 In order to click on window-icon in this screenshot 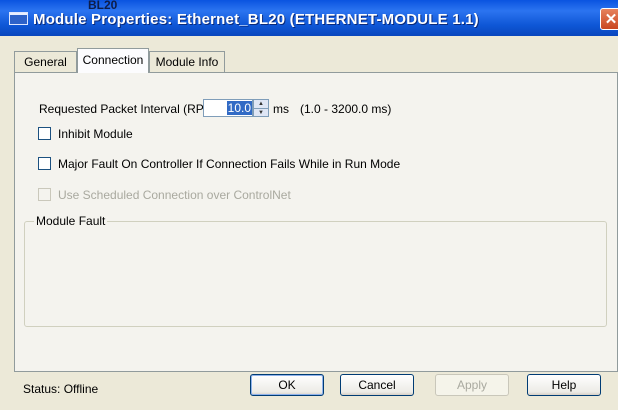, I will do `click(18, 18)`.